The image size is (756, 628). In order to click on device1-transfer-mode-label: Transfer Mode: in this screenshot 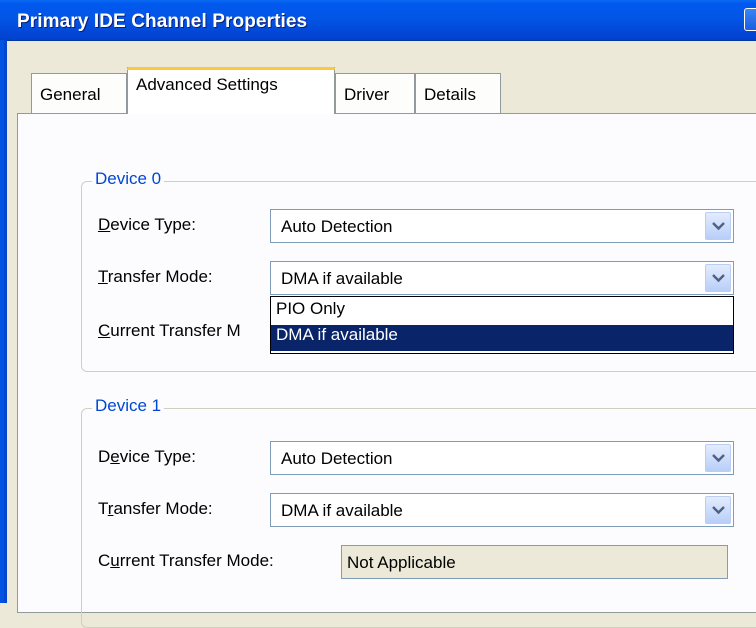, I will do `click(155, 508)`.